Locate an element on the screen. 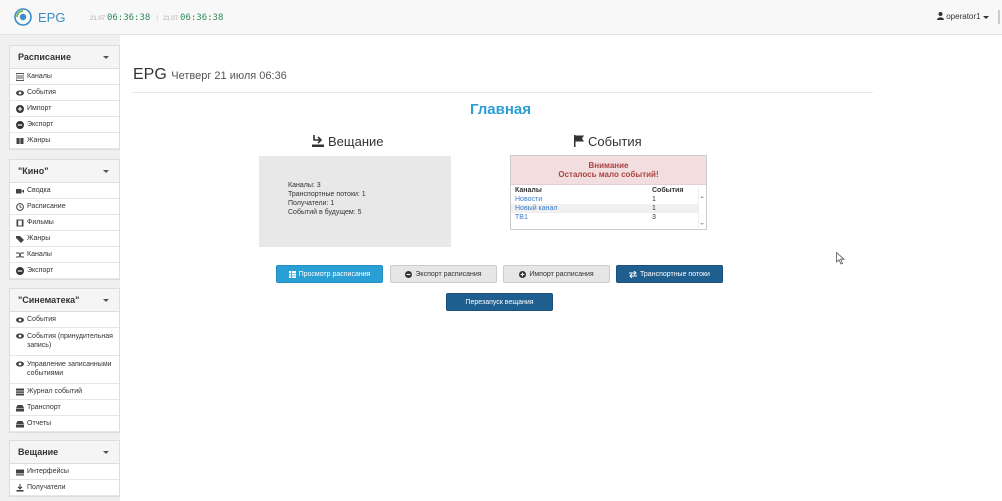 The height and width of the screenshot is (501, 1002). clock-time-1: 06:36:38 is located at coordinates (128, 18).